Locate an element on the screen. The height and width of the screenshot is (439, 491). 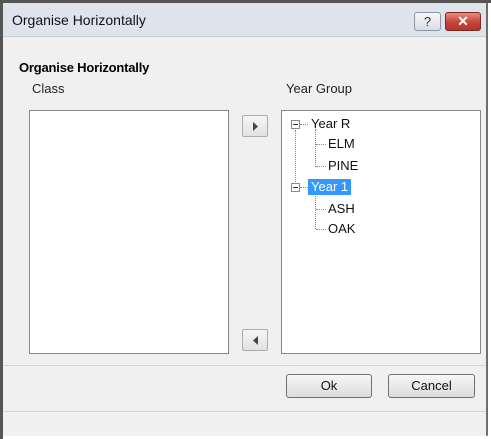
triangle-left-icon is located at coordinates (255, 340).